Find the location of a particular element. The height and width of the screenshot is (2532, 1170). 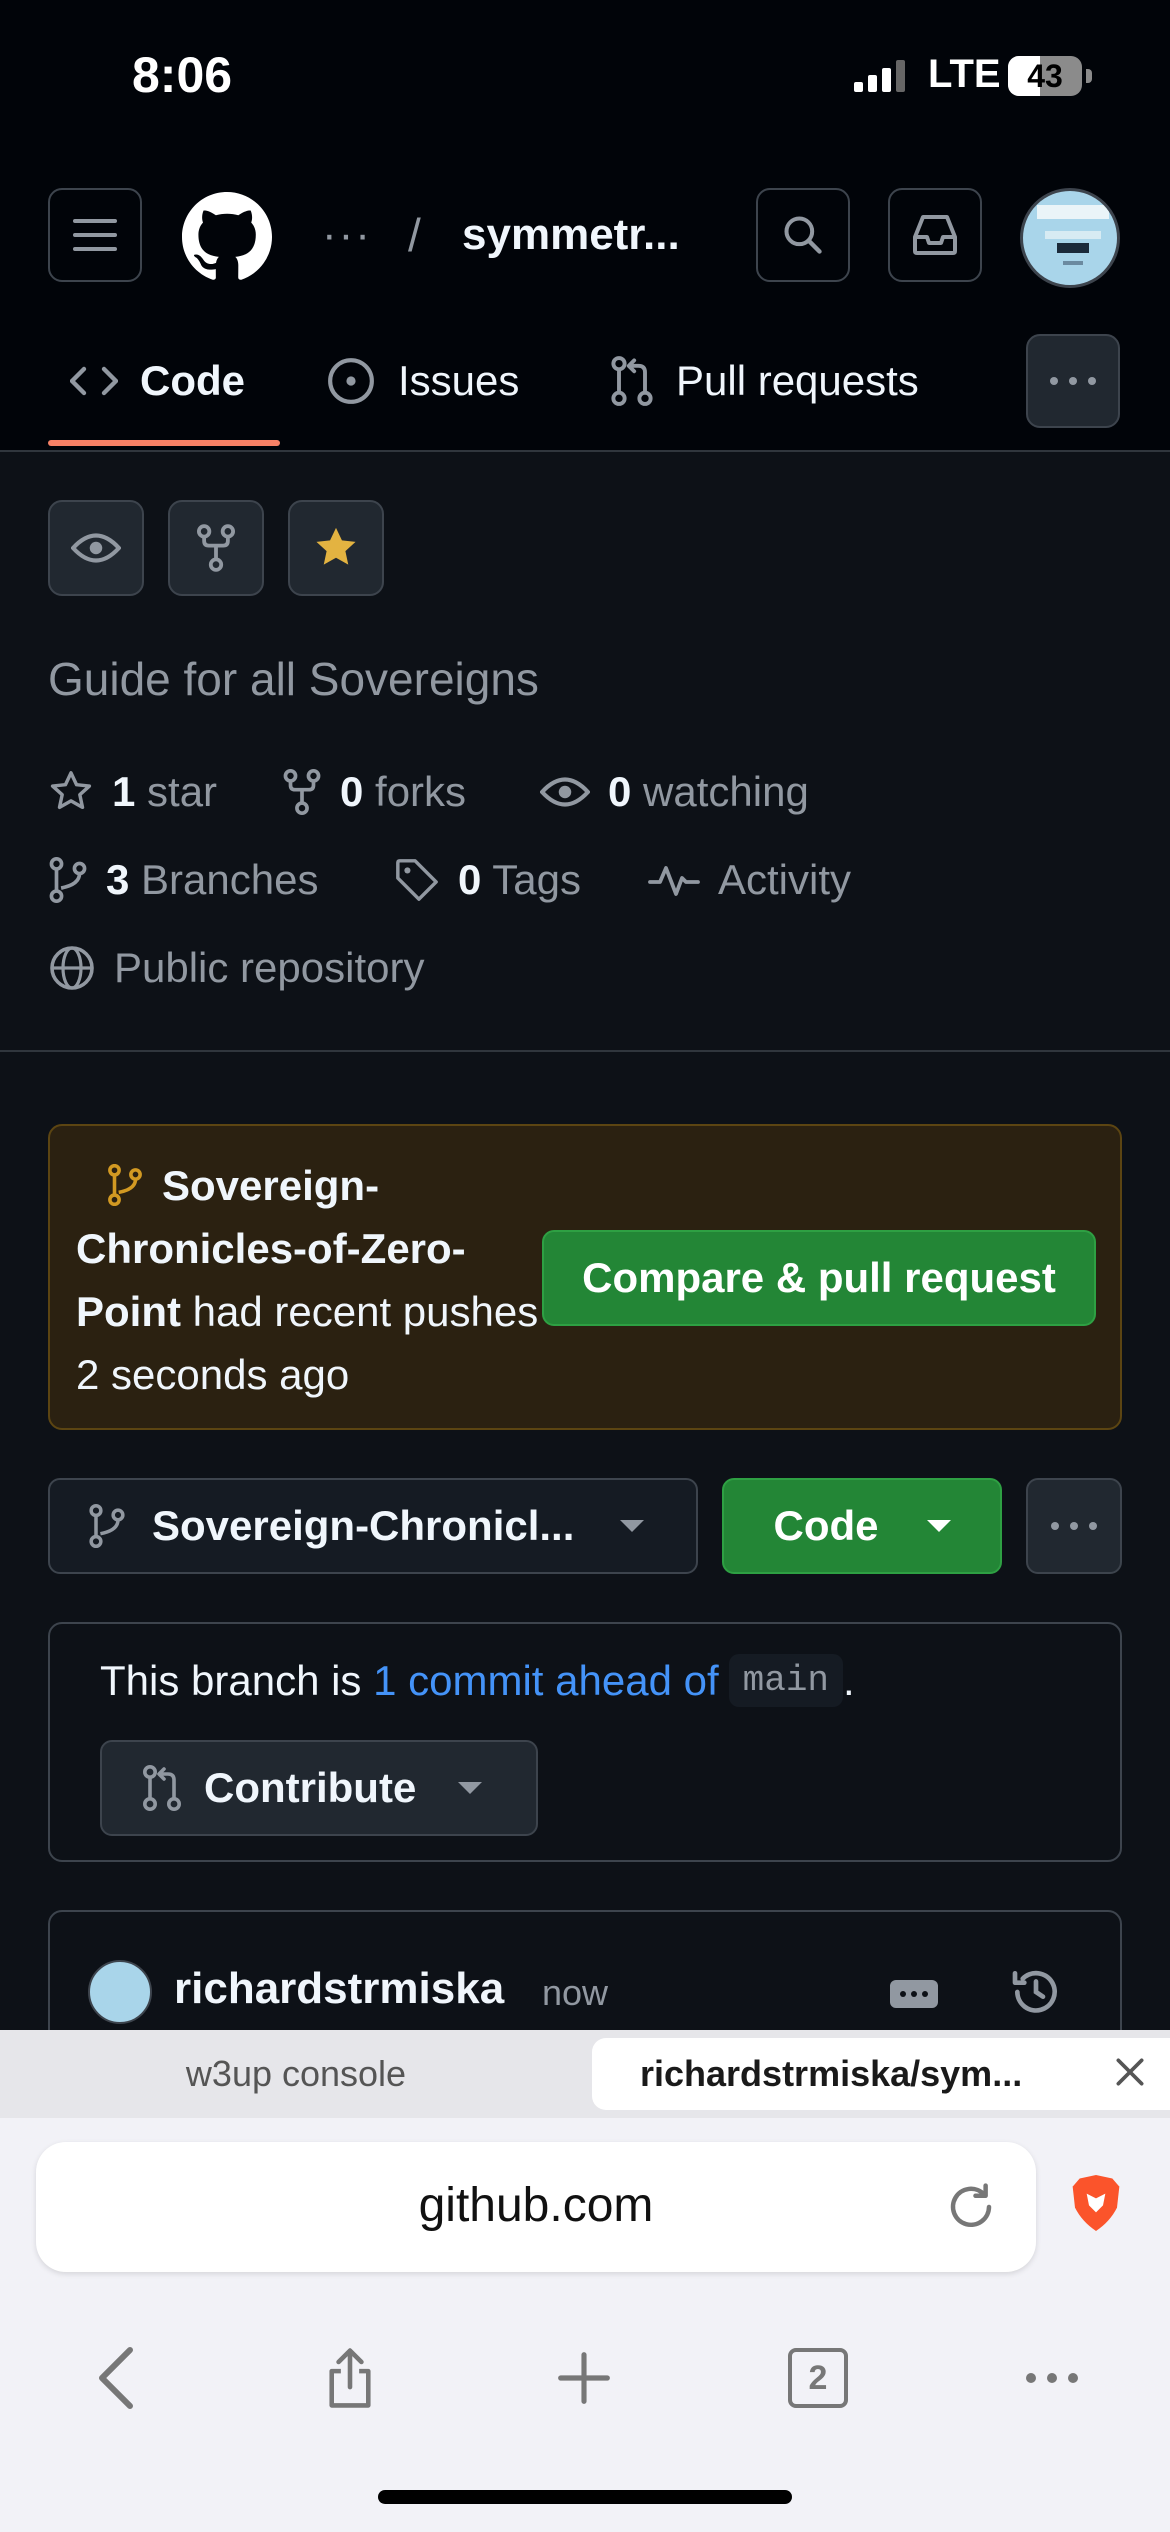

more-tabs-button is located at coordinates (1073, 381).